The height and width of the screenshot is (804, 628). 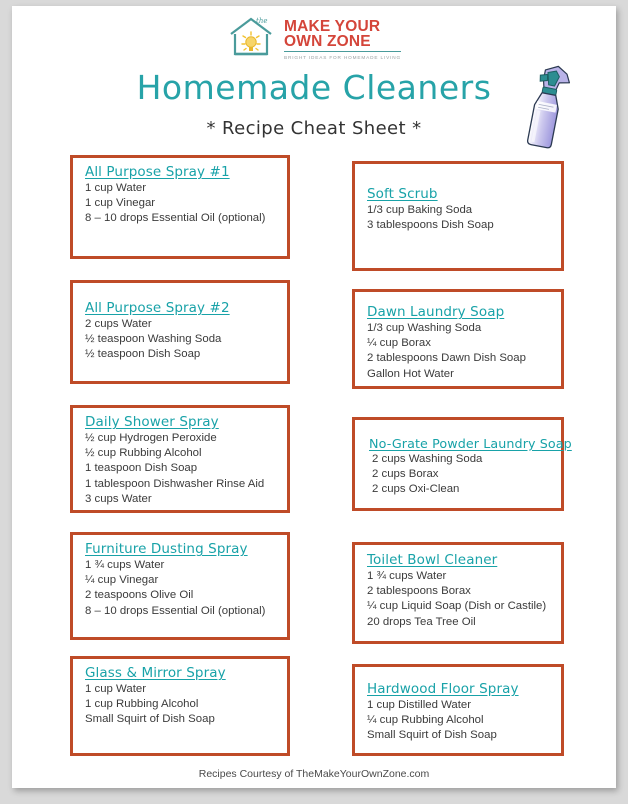 What do you see at coordinates (443, 689) in the screenshot?
I see `recipe-title: Hardwood Floor Spray` at bounding box center [443, 689].